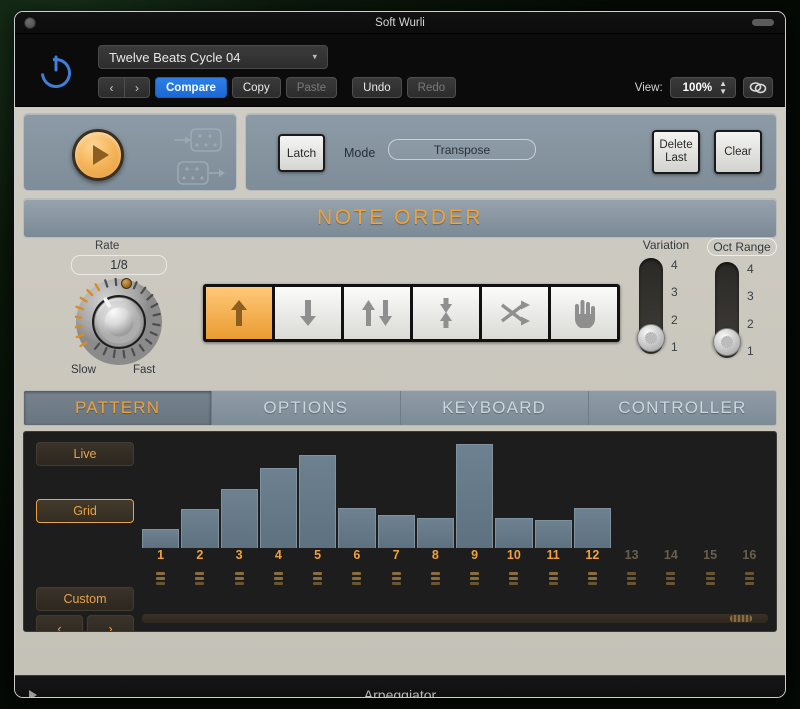  Describe the element at coordinates (584, 313) in the screenshot. I see `direction-as-played-button` at that location.